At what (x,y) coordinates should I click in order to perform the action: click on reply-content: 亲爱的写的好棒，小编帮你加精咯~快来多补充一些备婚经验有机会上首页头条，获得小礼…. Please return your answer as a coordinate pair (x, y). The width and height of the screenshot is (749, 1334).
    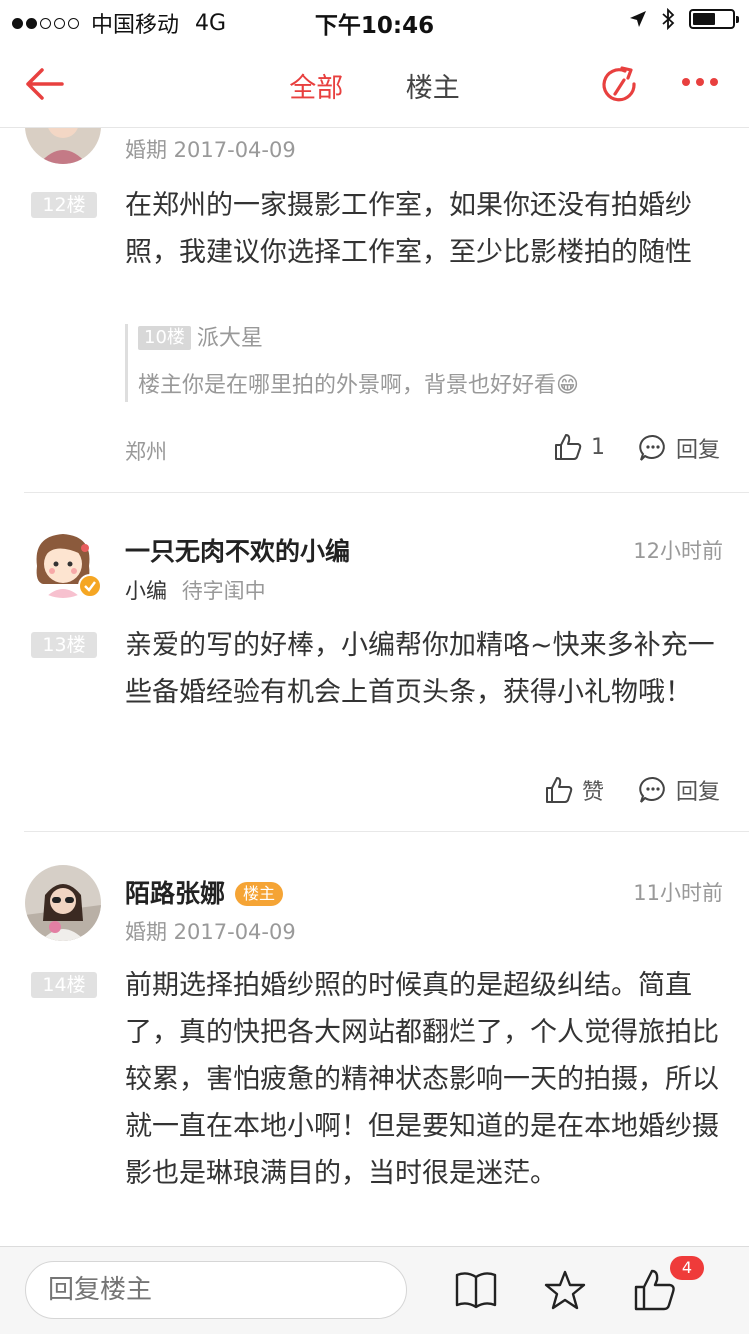
    Looking at the image, I should click on (420, 669).